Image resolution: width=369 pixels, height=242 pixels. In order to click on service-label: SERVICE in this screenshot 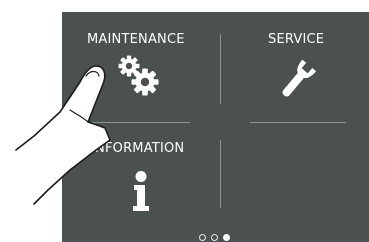, I will do `click(296, 39)`.